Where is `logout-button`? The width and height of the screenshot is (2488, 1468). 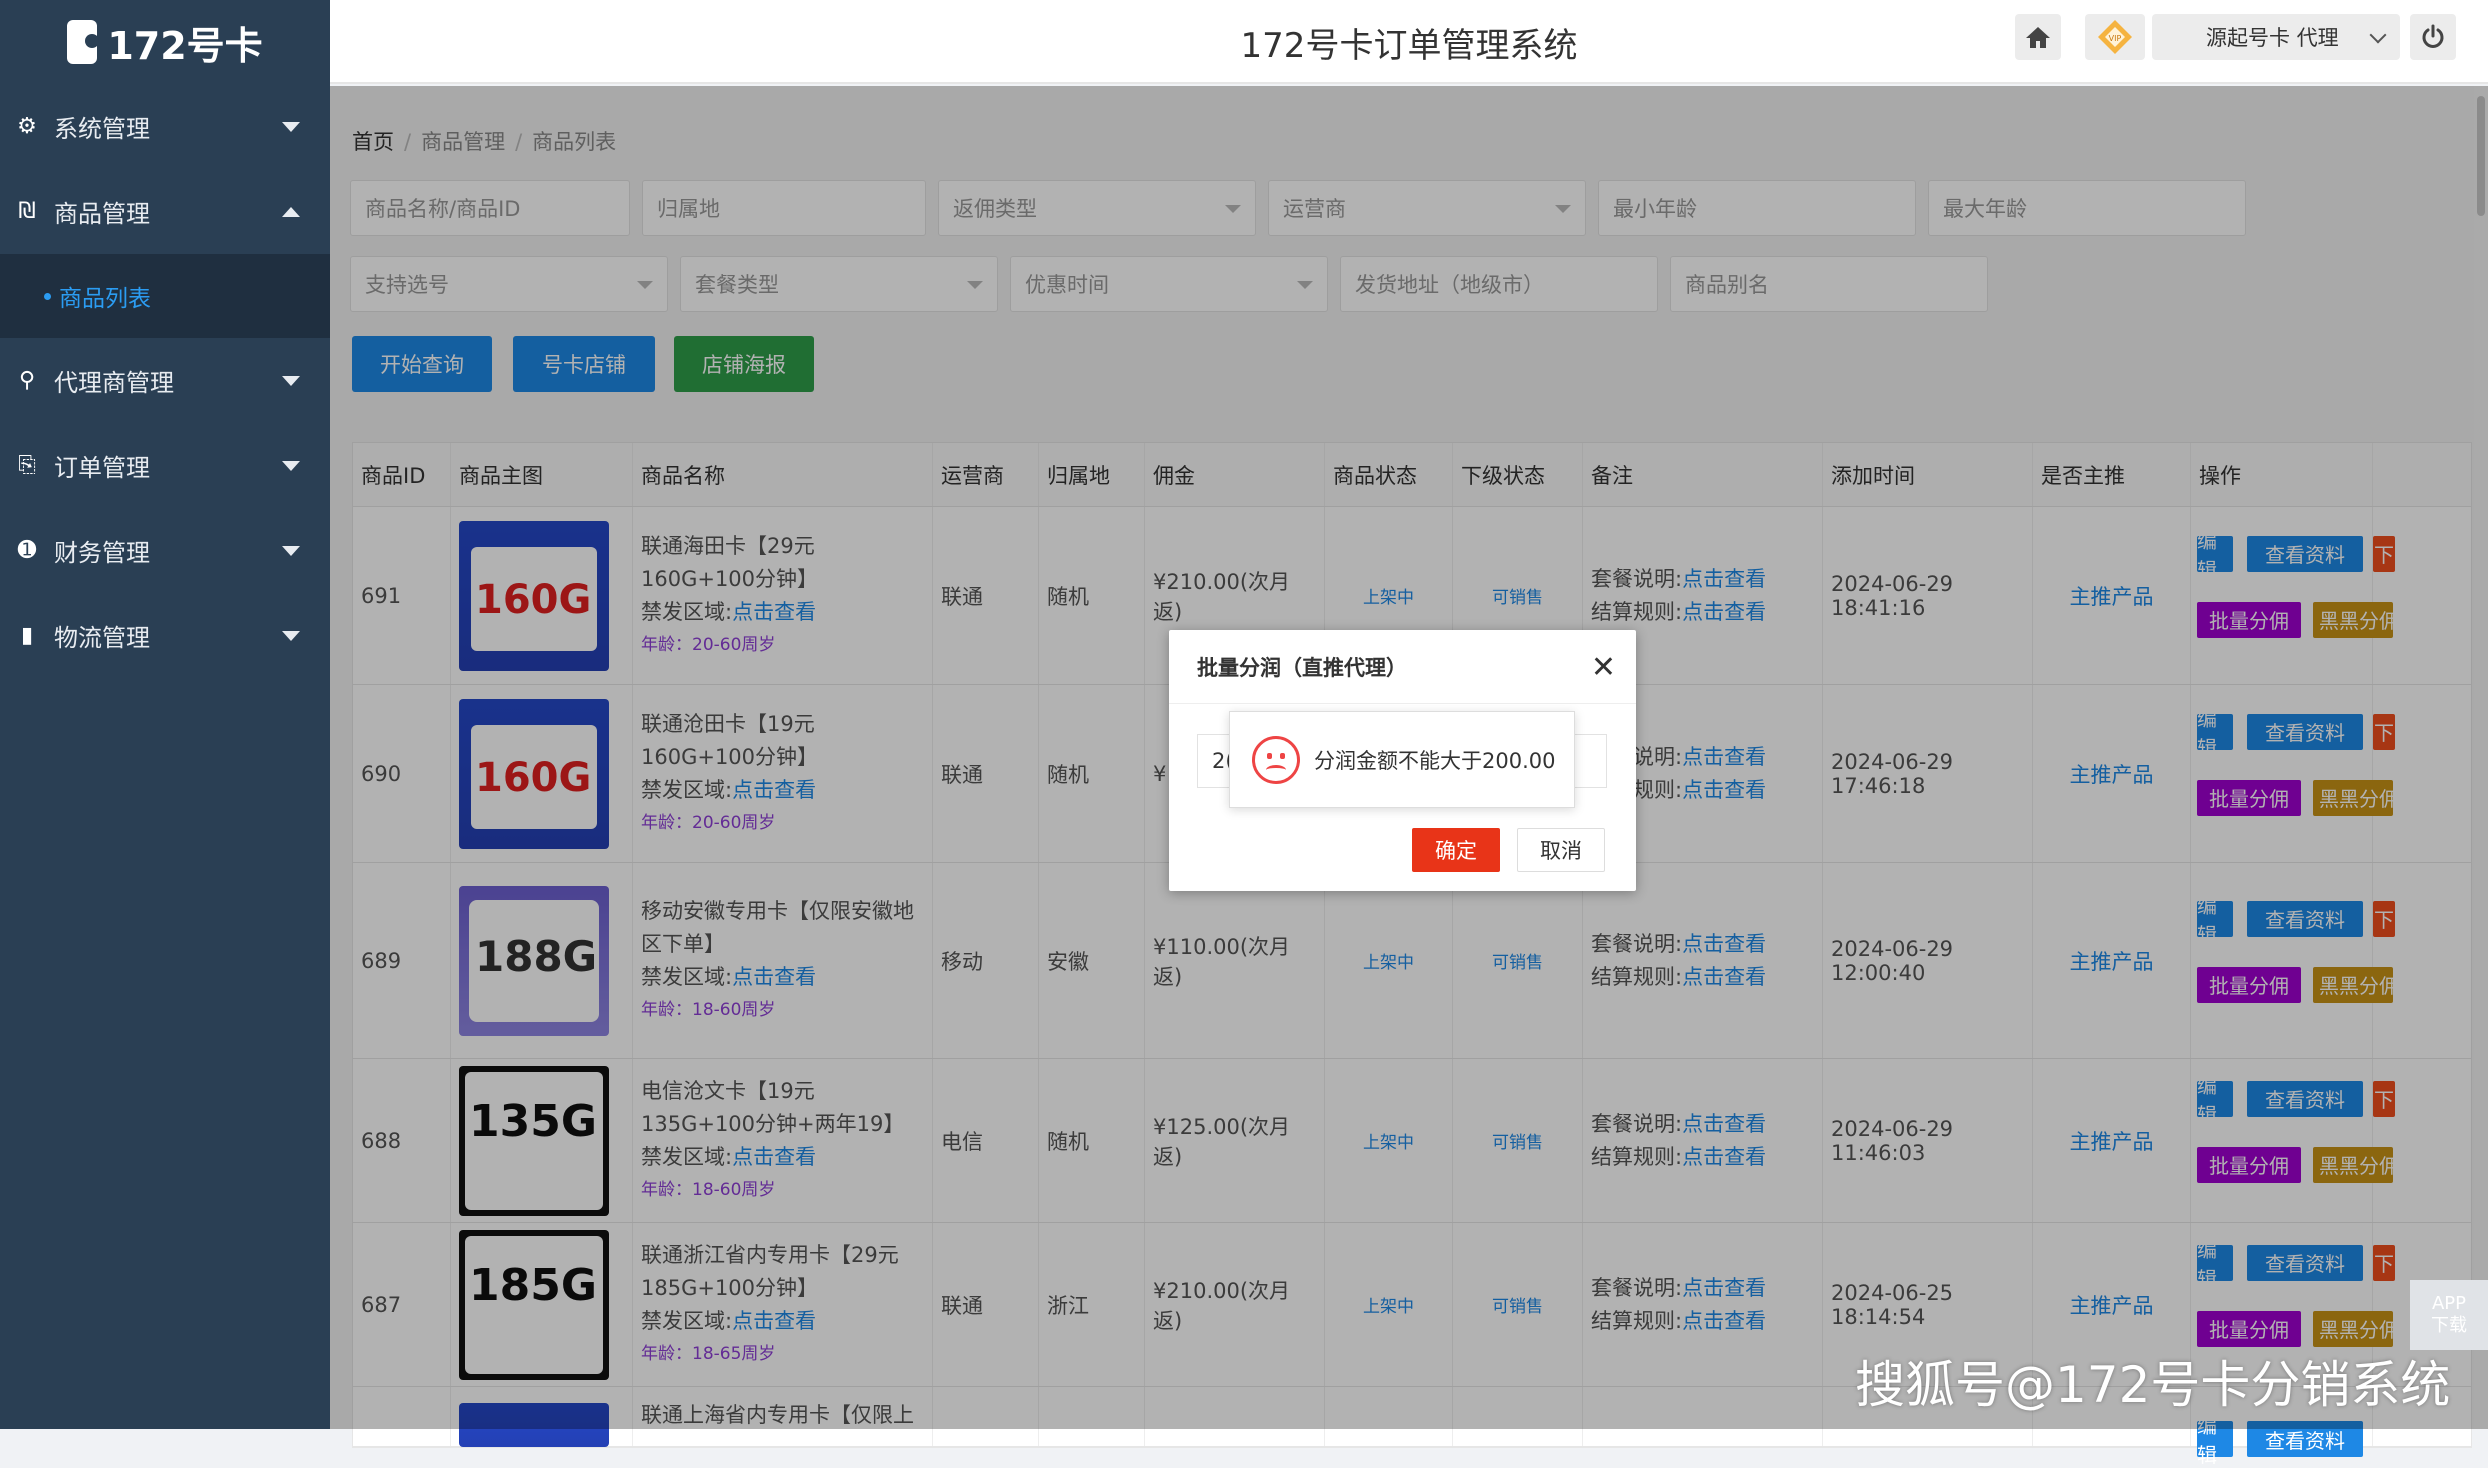 logout-button is located at coordinates (2433, 37).